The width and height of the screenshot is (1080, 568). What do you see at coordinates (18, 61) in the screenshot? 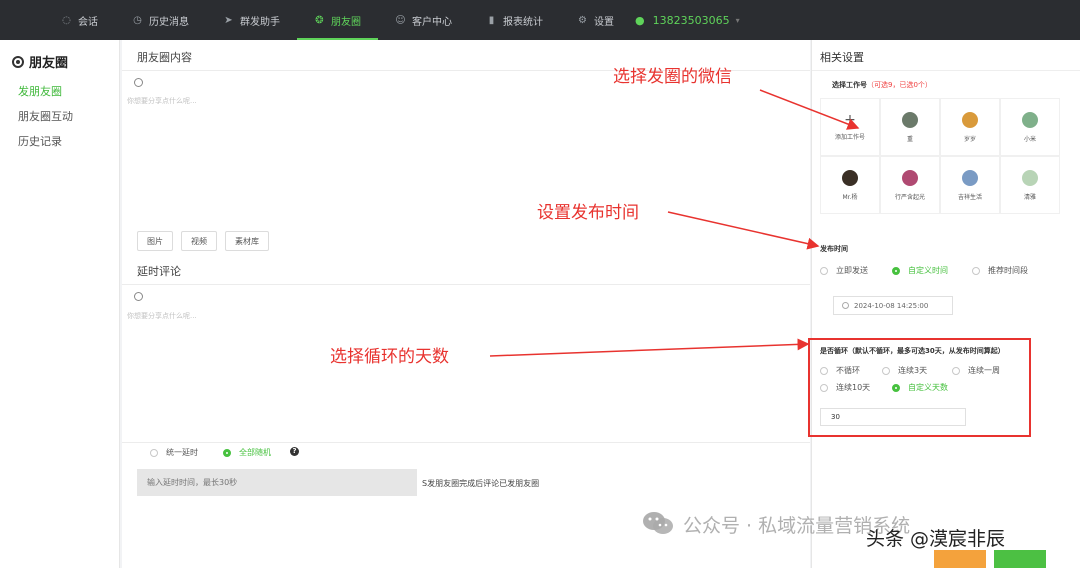
I see `moments-icon` at bounding box center [18, 61].